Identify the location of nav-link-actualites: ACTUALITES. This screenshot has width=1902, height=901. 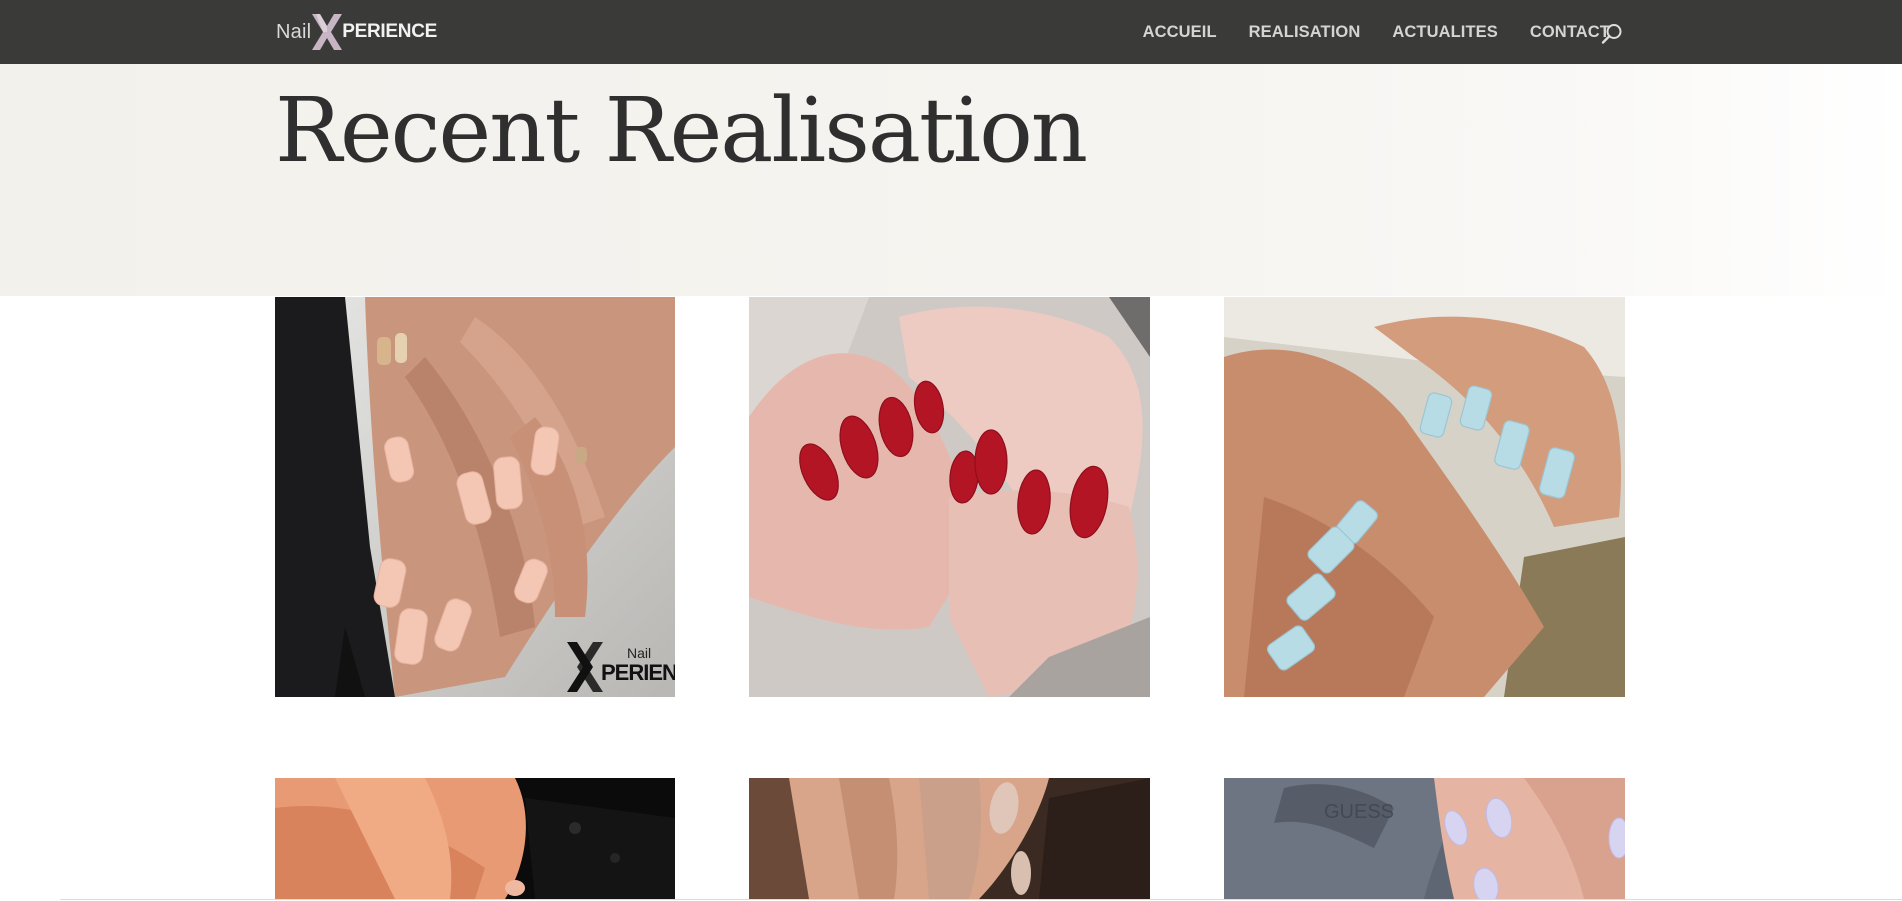
(1445, 32).